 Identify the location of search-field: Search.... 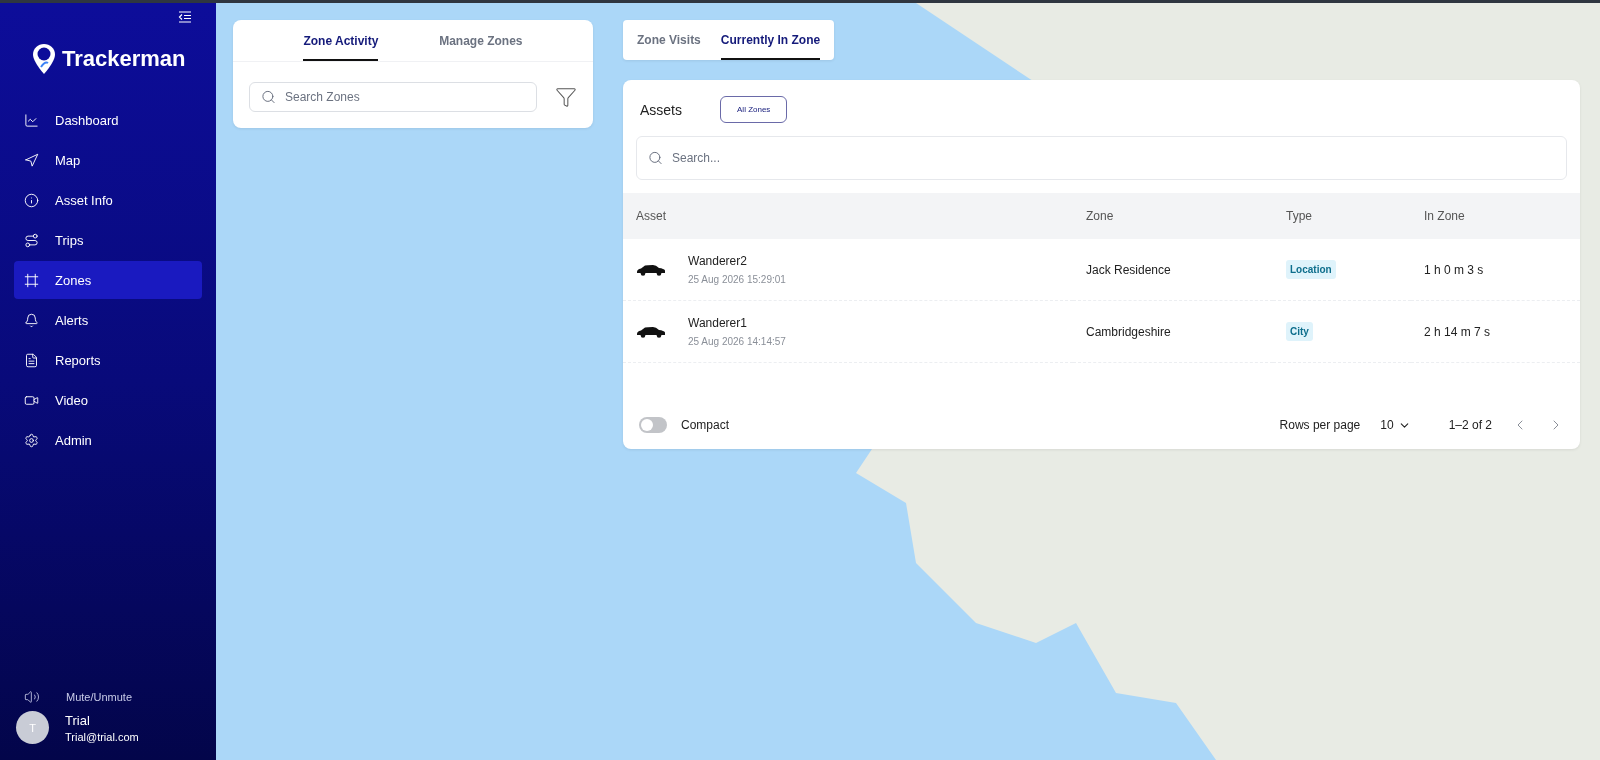
(1101, 158).